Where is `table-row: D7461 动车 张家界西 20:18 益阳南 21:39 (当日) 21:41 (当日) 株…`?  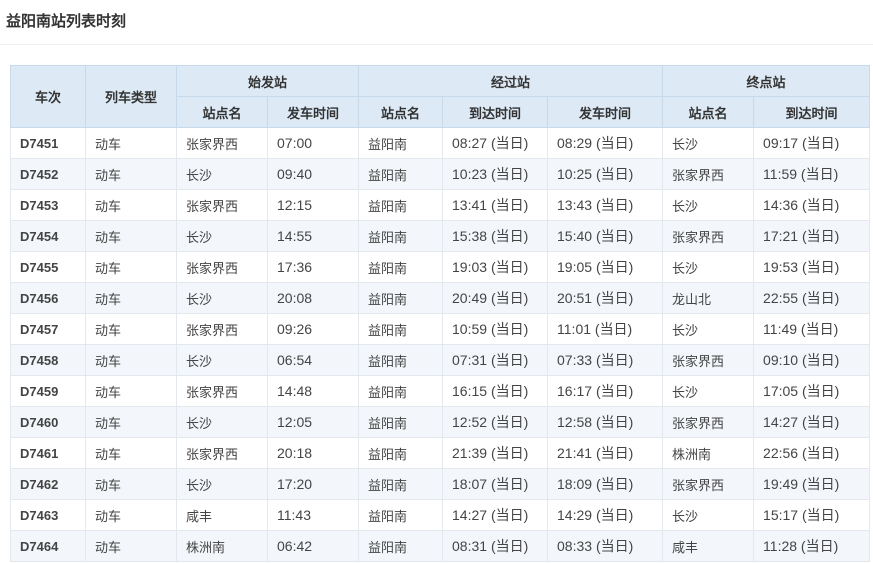 table-row: D7461 动车 张家界西 20:18 益阳南 21:39 (当日) 21:41 (当日) 株… is located at coordinates (440, 453).